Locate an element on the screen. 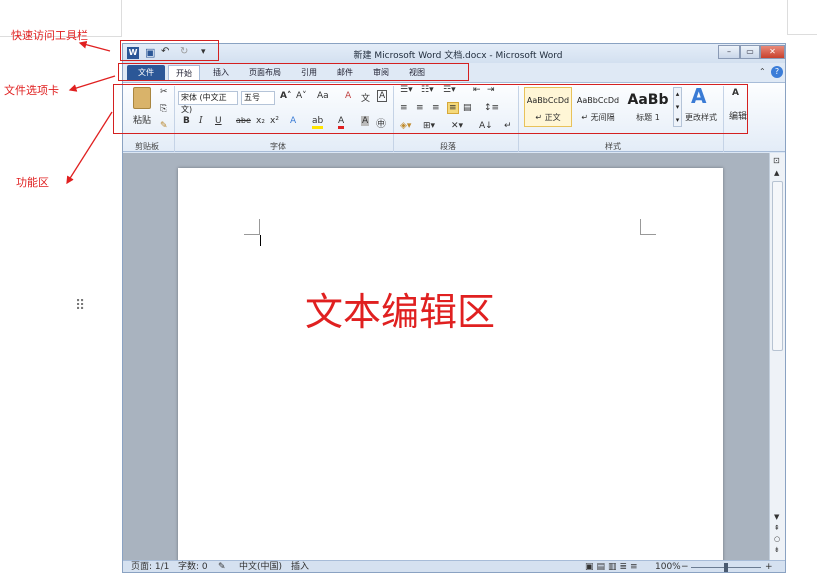 This screenshot has height=584, width=817. zoom-level: 100% is located at coordinates (668, 566).